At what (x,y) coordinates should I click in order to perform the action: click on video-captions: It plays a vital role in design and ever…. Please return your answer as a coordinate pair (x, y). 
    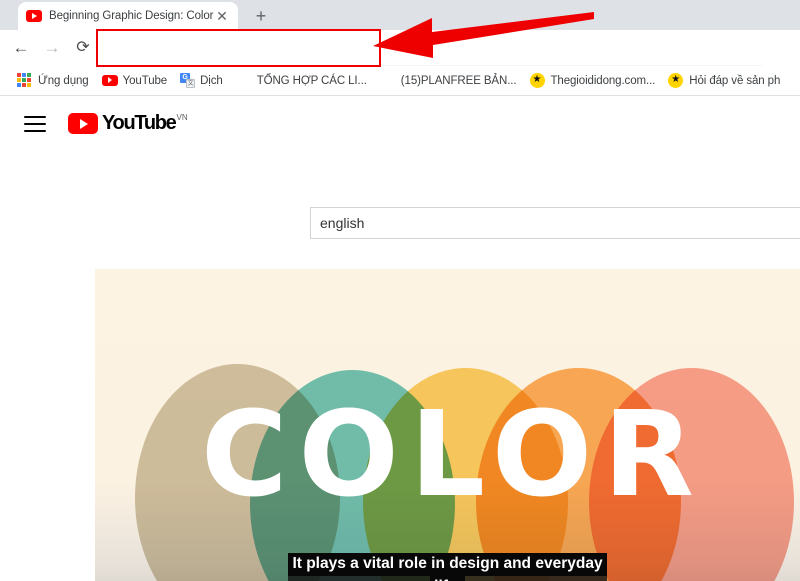
    Looking at the image, I should click on (447, 567).